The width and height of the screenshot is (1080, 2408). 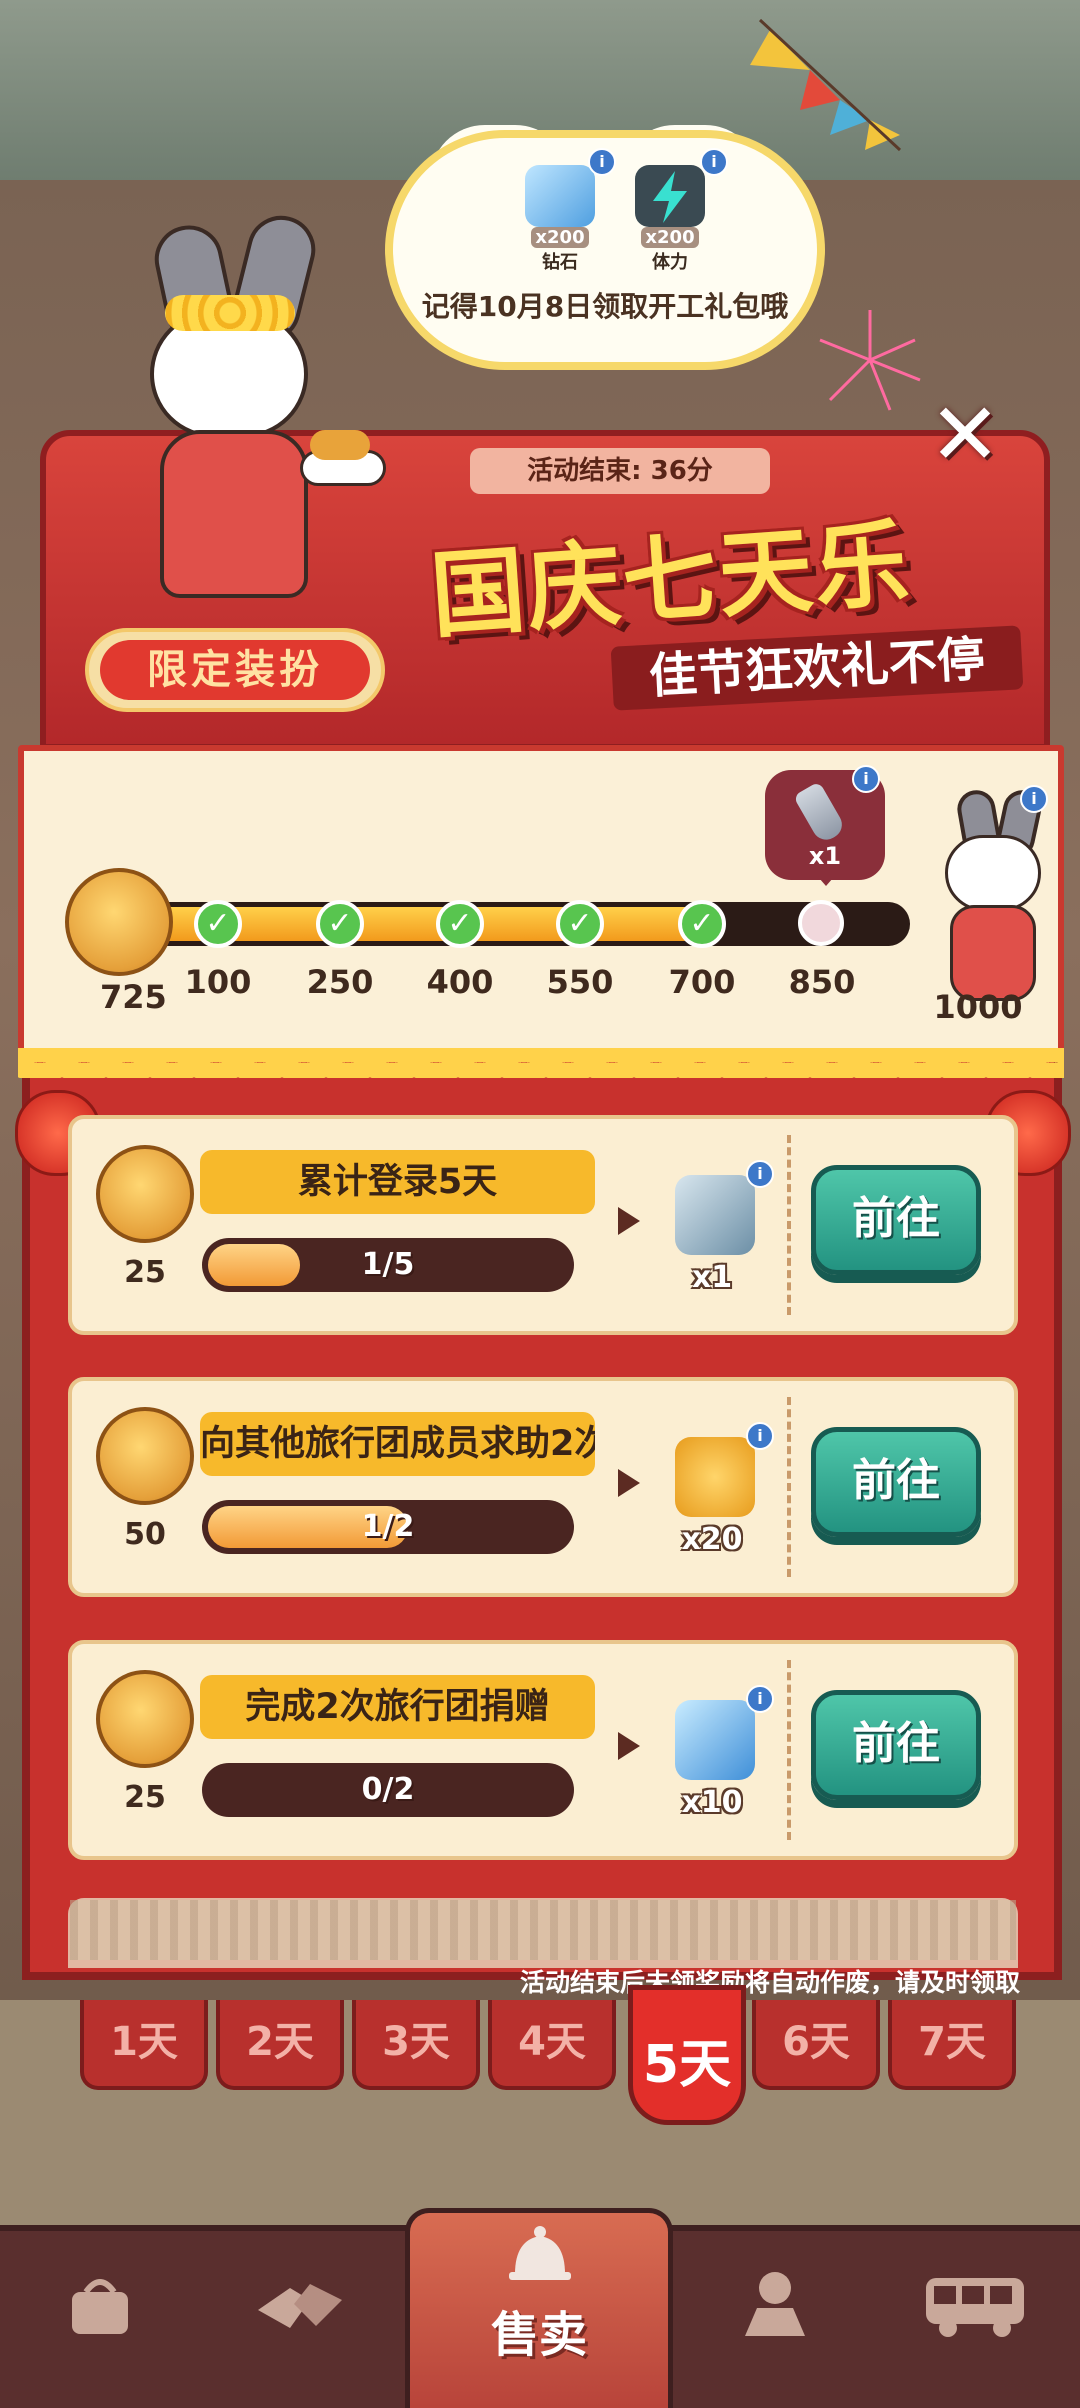 What do you see at coordinates (145, 1534) in the screenshot?
I see `task-points: 50` at bounding box center [145, 1534].